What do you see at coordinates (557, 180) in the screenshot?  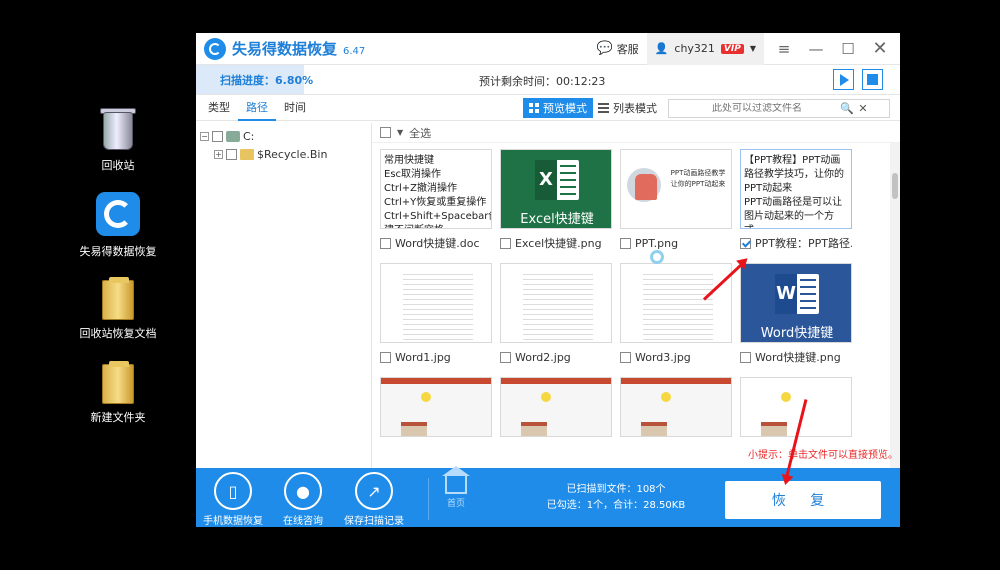 I see `excel-icon: X` at bounding box center [557, 180].